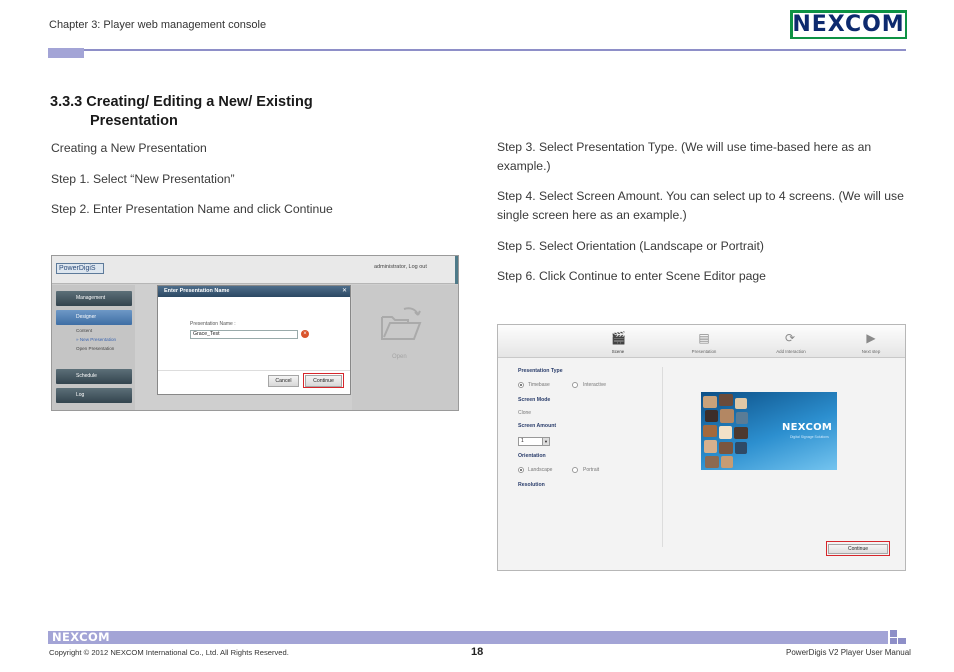  What do you see at coordinates (540, 470) in the screenshot?
I see `landscape-label: Landscape` at bounding box center [540, 470].